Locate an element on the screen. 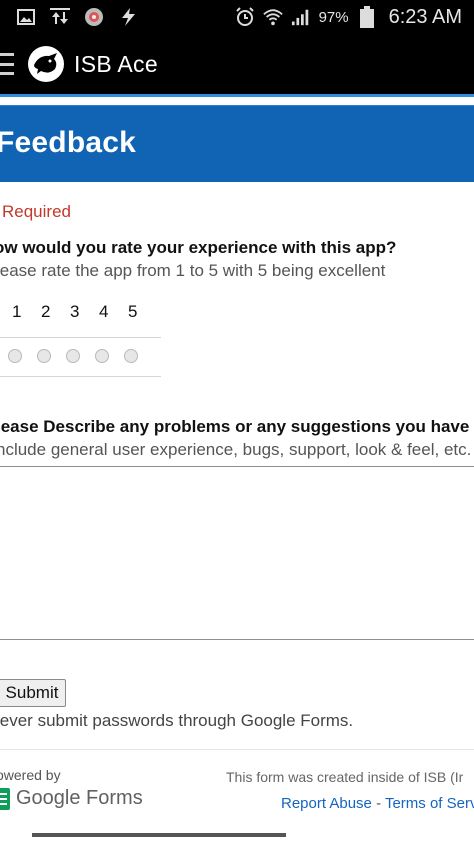 This screenshot has width=474, height=842. rating-label-5: 5 is located at coordinates (133, 311).